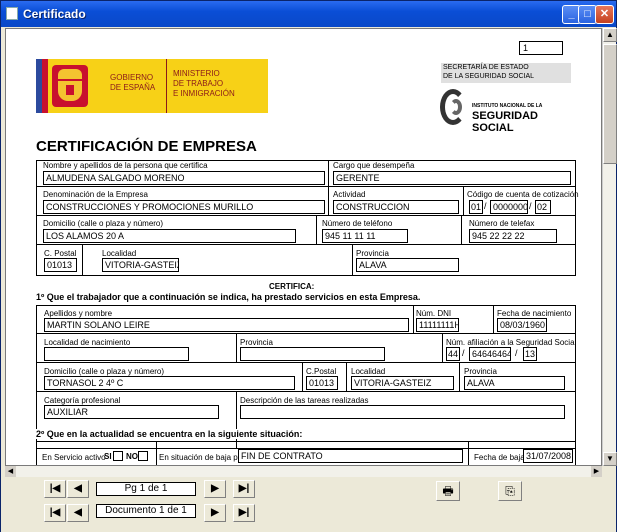 This screenshot has height=532, width=617. Describe the element at coordinates (534, 313) in the screenshot. I see `birth-date-label: Fecha de nacimiento` at that location.